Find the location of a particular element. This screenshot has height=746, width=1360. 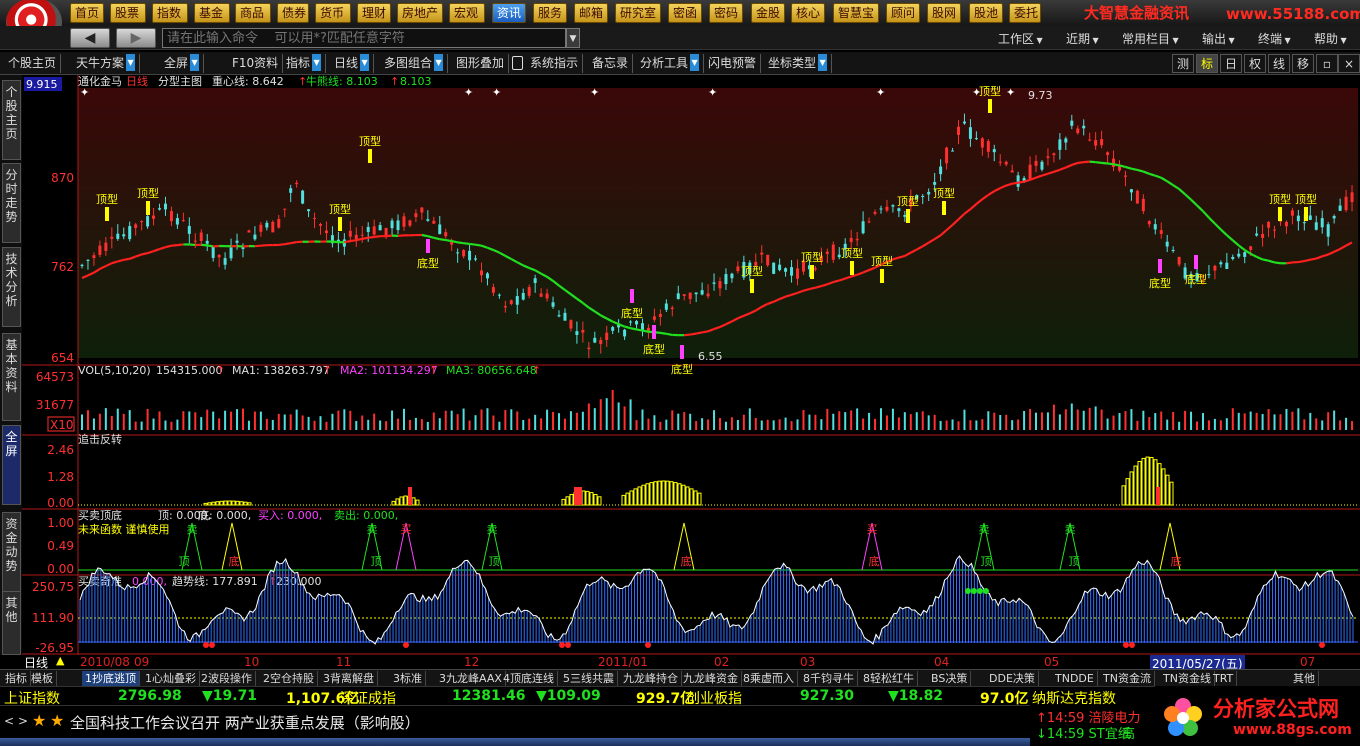

indicator-tab-9: 4顶底连线 is located at coordinates (529, 678).